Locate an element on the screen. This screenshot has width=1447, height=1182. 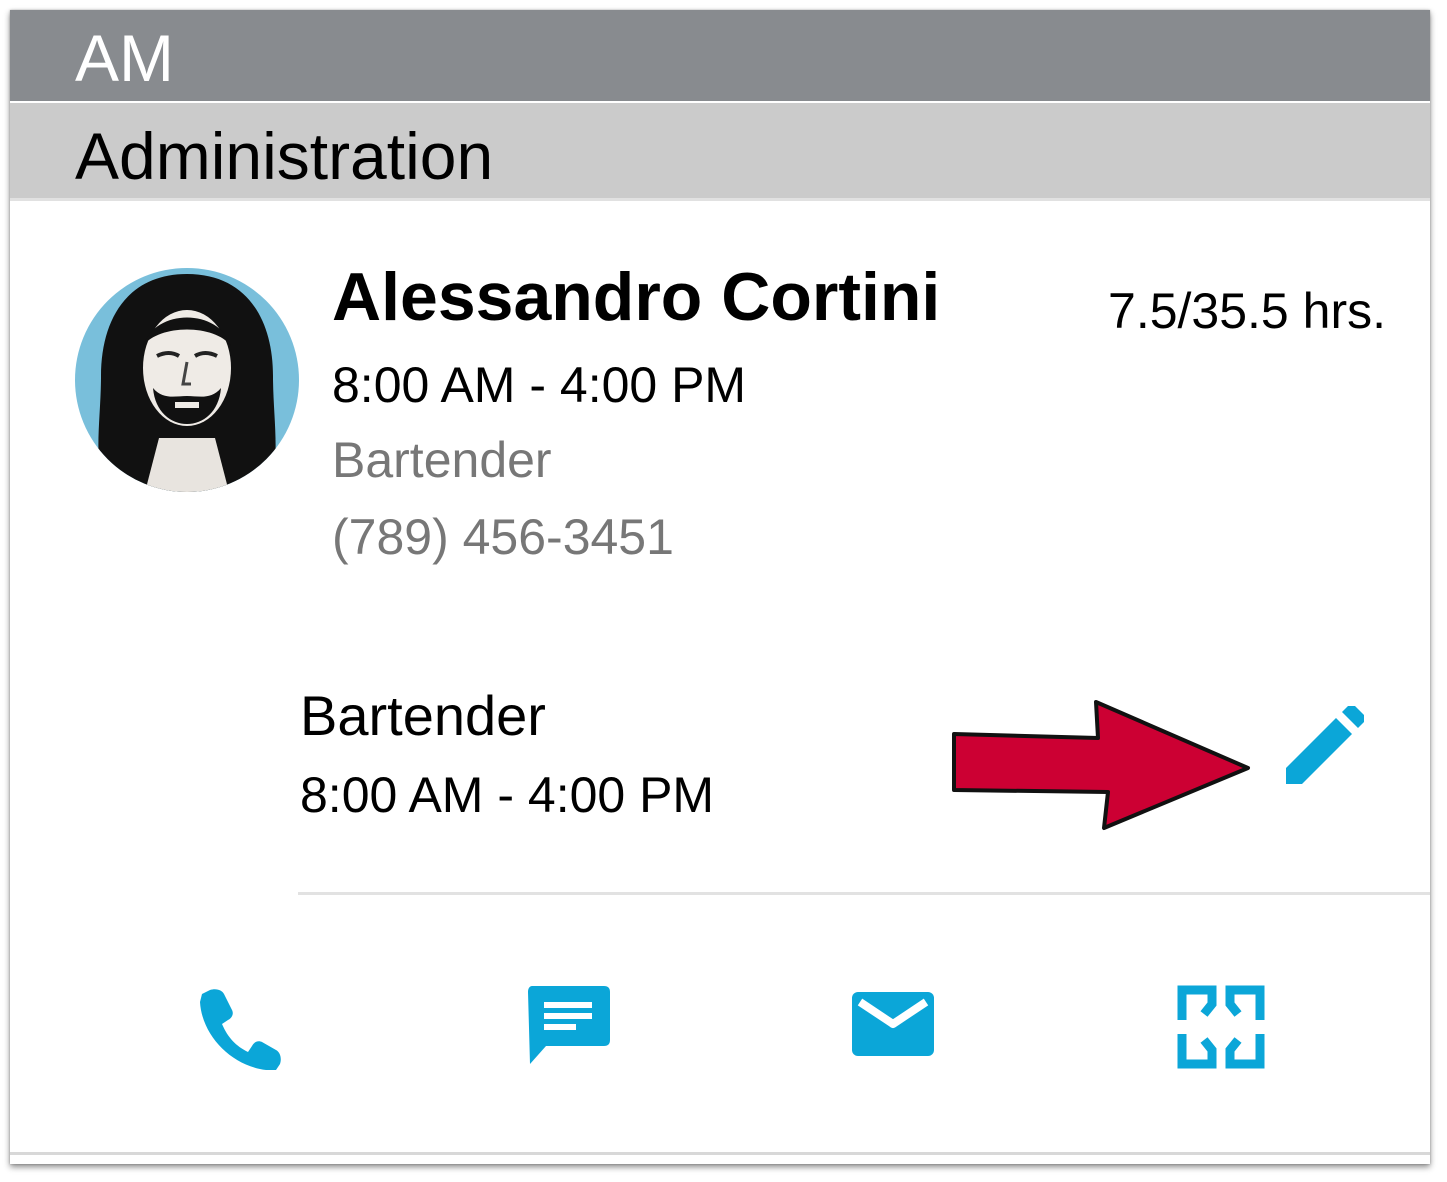
shift-role: Bartender is located at coordinates (423, 715).